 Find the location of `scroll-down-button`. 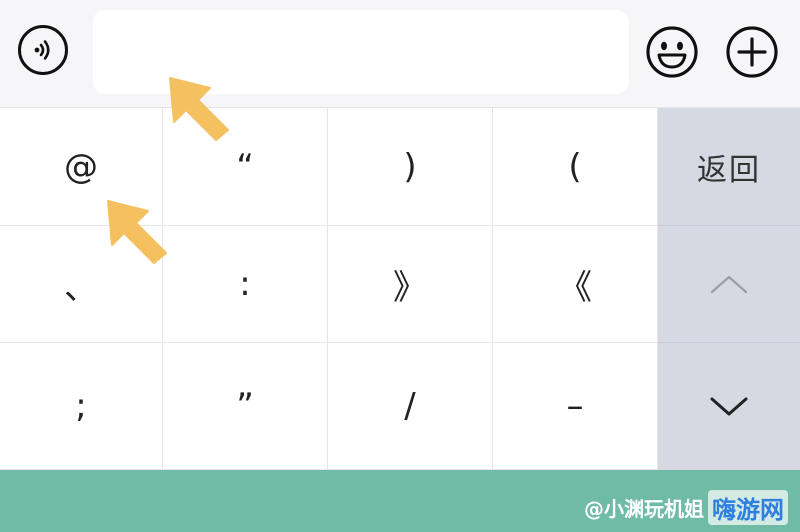

scroll-down-button is located at coordinates (729, 406).